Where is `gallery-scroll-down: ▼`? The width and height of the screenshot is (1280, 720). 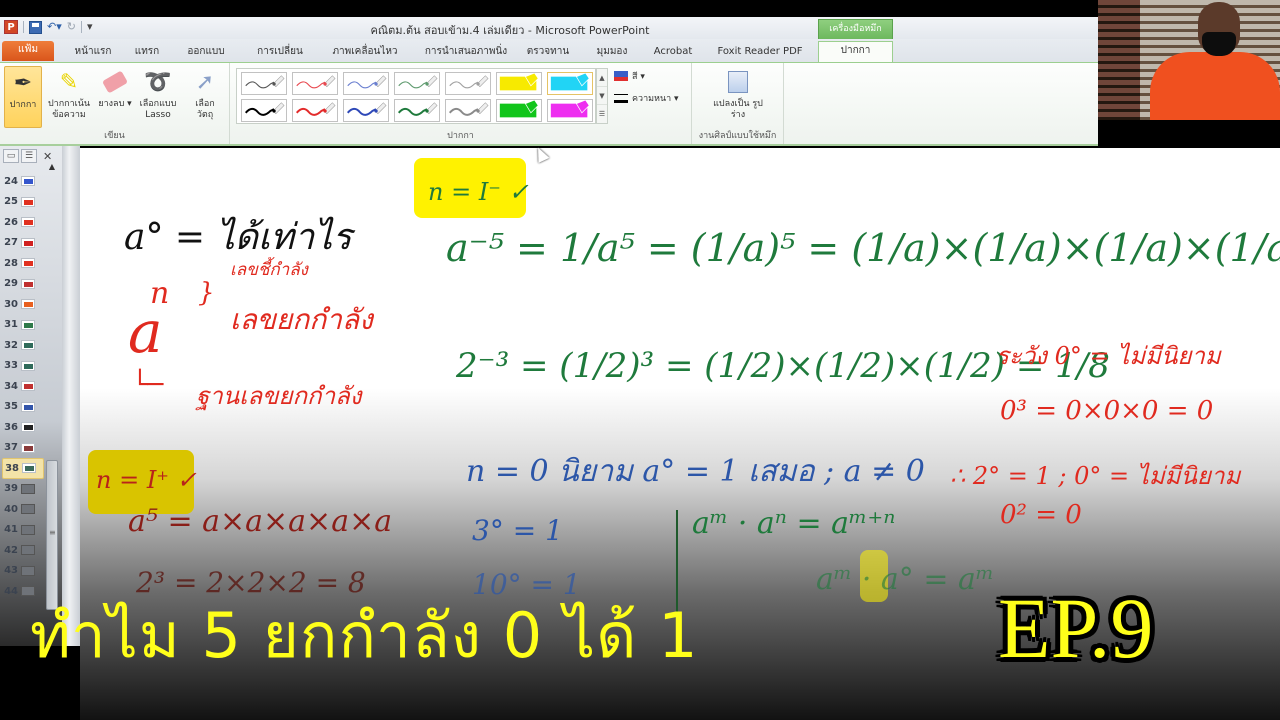
gallery-scroll-down: ▼ is located at coordinates (602, 96).